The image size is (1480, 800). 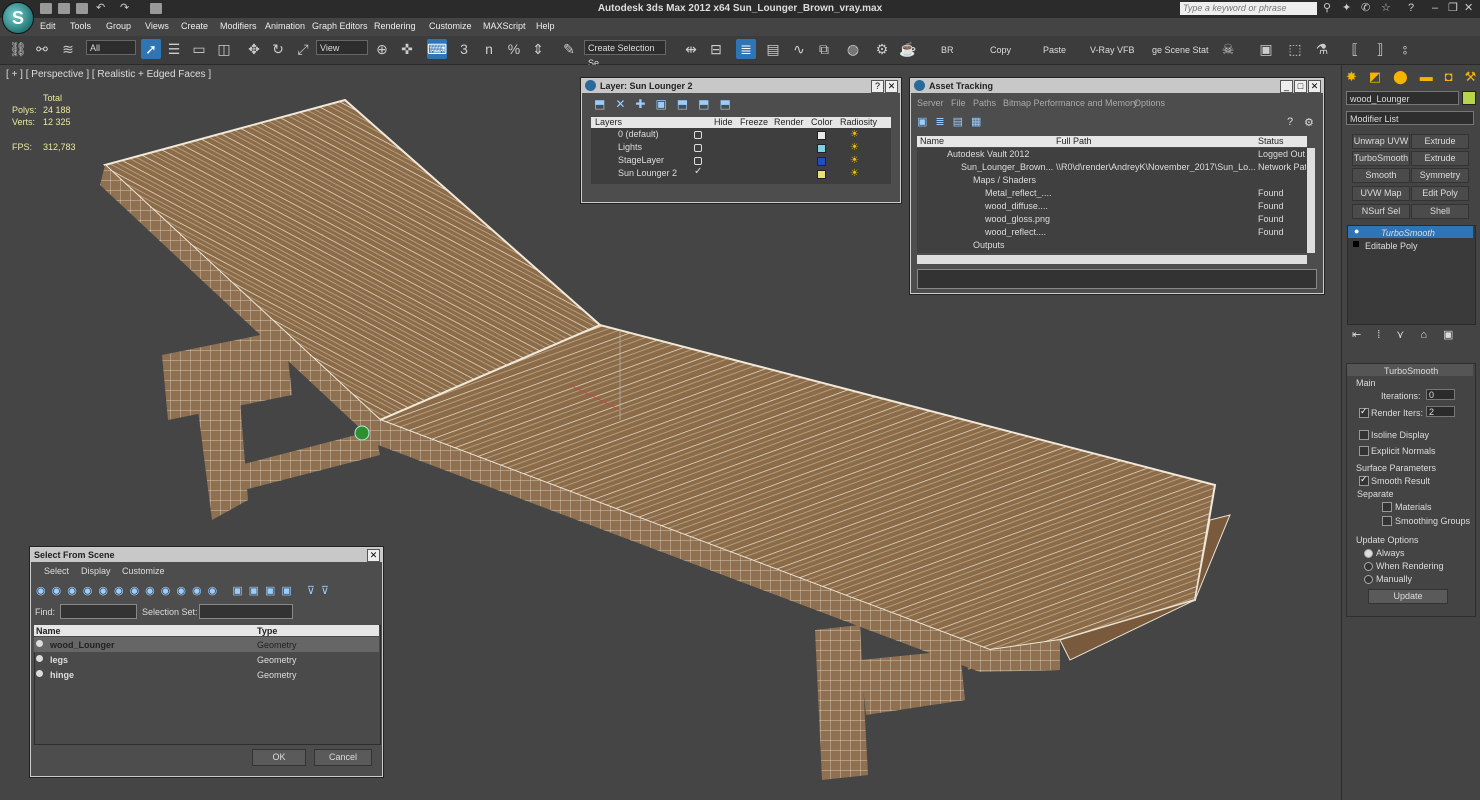 What do you see at coordinates (1314, 86) in the screenshot?
I see `asset-close-button: ✕` at bounding box center [1314, 86].